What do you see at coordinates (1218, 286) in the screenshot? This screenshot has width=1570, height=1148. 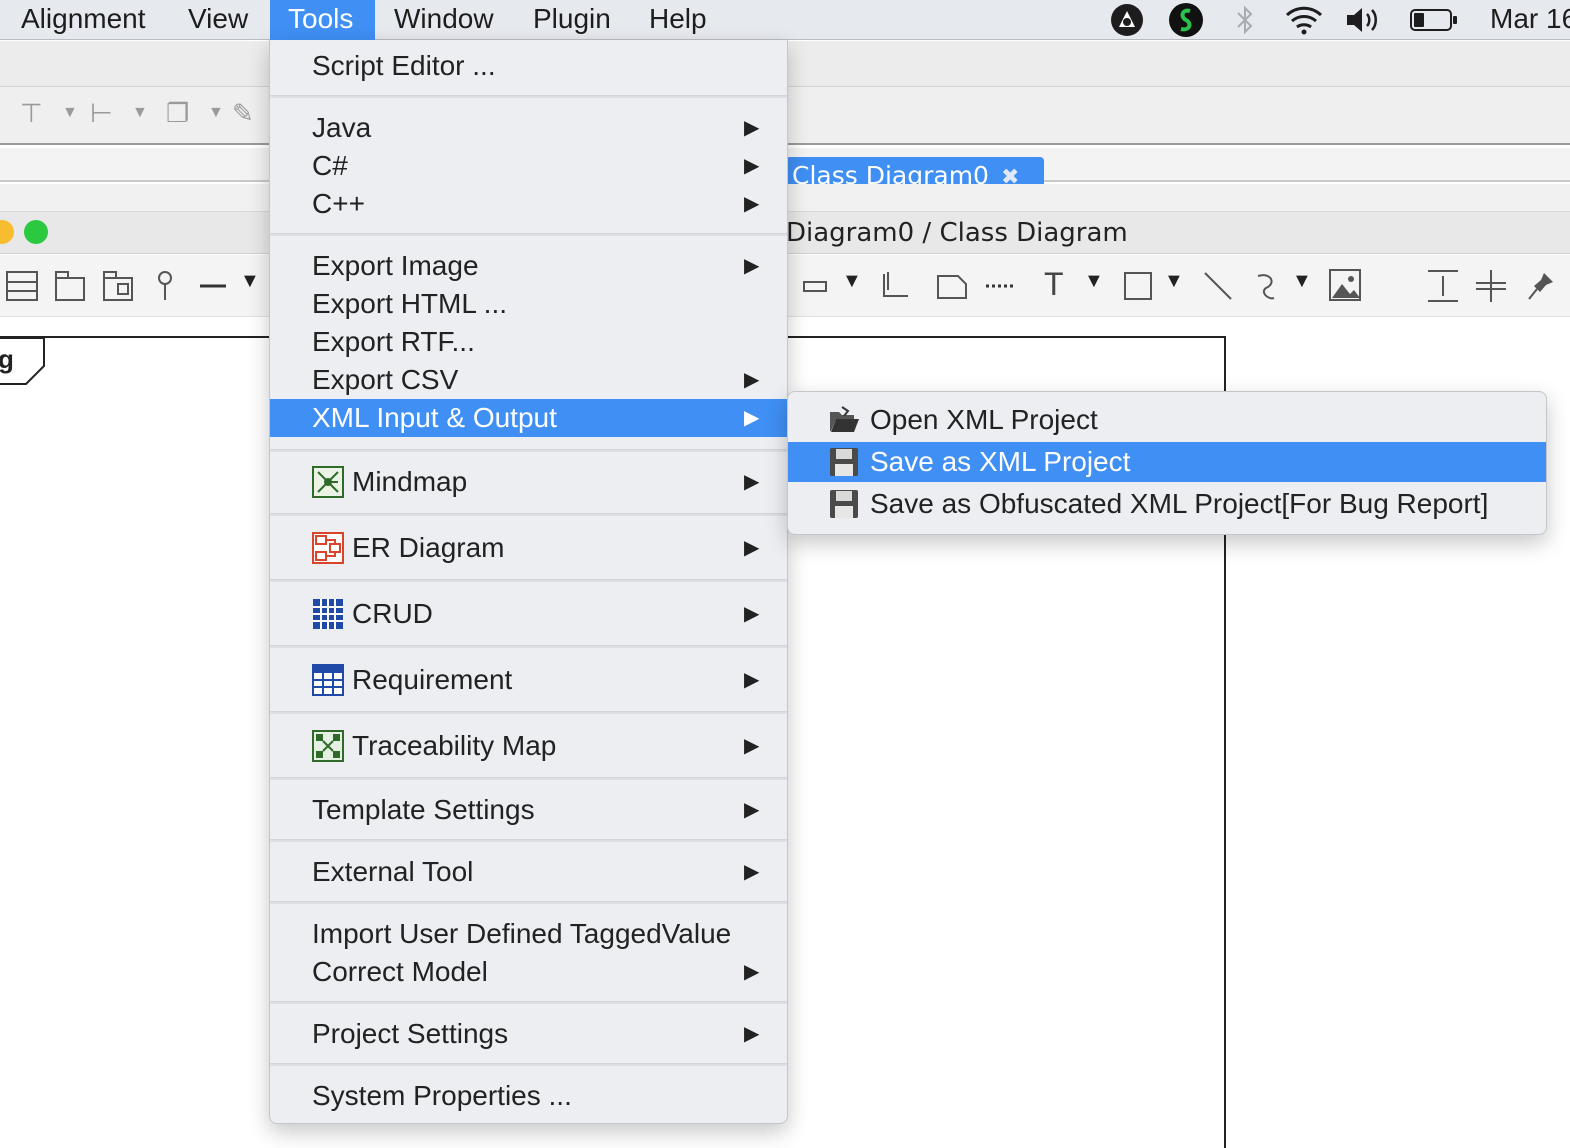 I see `diagonal-line-icon` at bounding box center [1218, 286].